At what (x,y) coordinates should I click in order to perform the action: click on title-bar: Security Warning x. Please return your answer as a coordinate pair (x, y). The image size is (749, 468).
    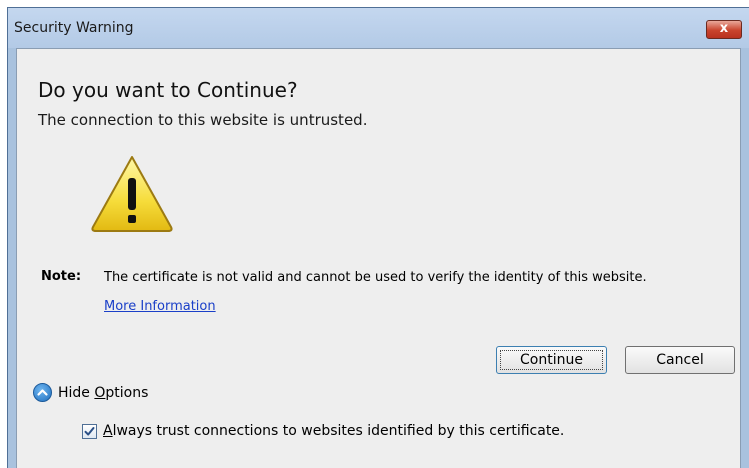
    Looking at the image, I should click on (378, 28).